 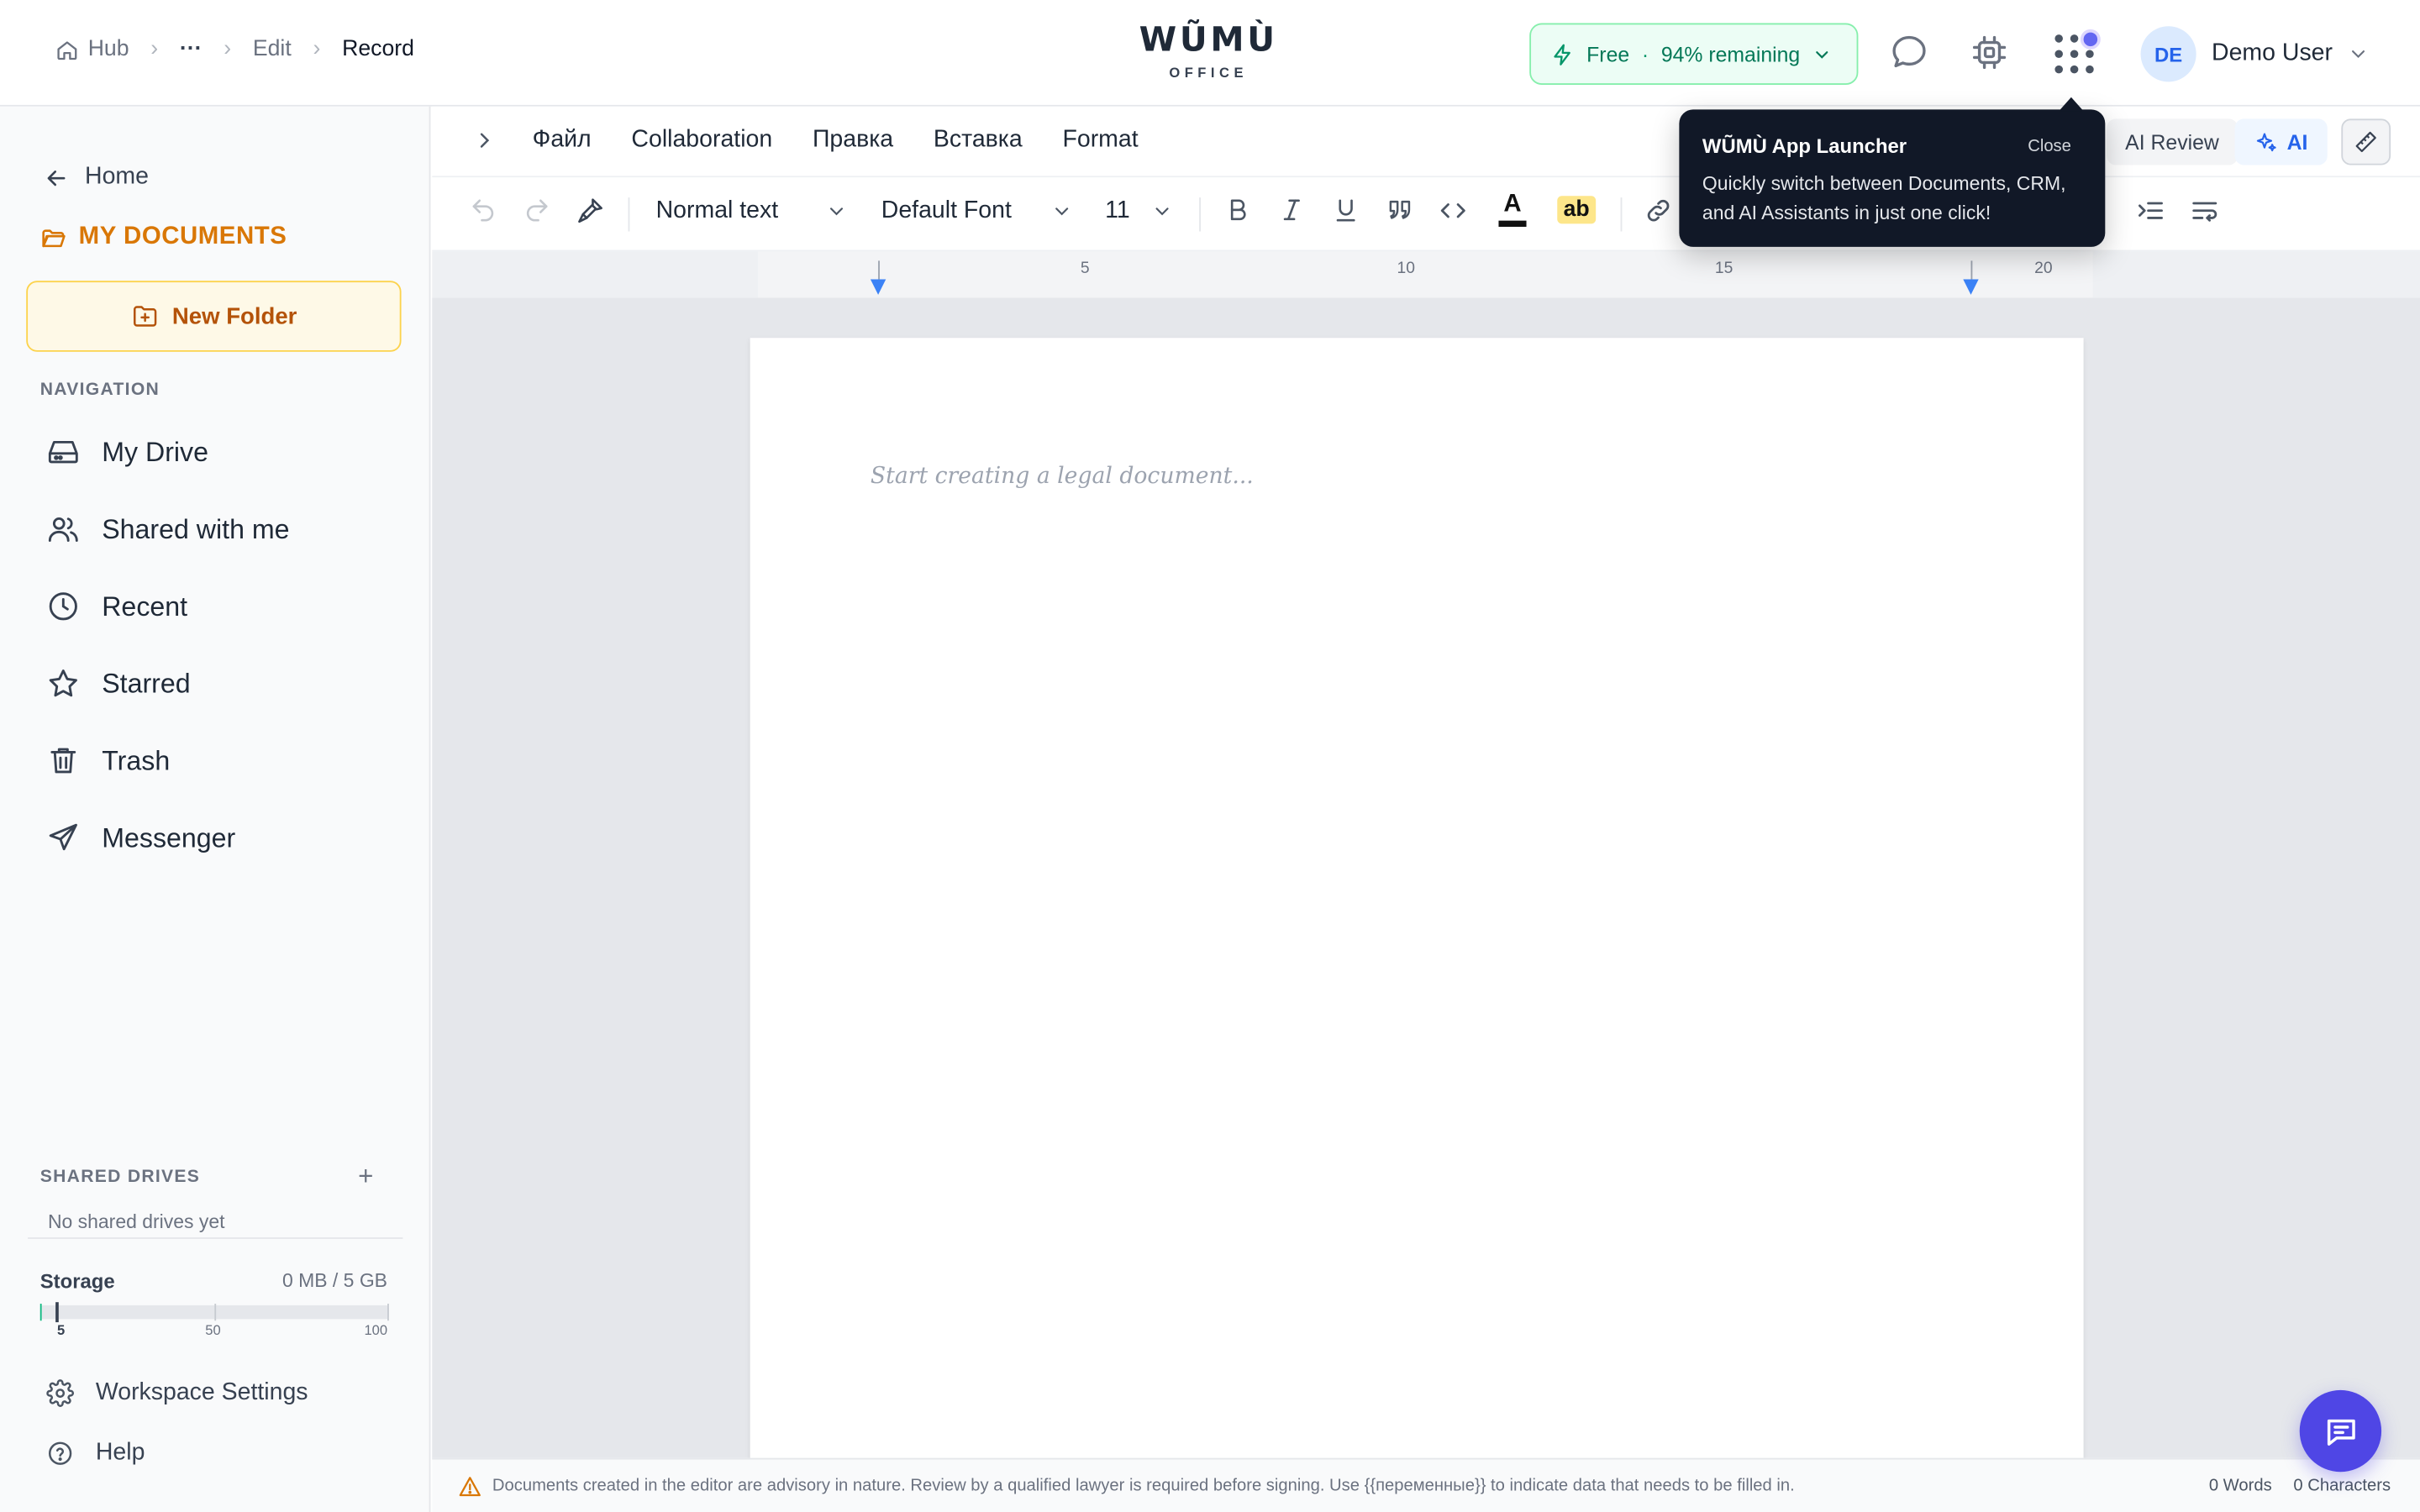 I want to click on quote-icon, so click(x=1399, y=209).